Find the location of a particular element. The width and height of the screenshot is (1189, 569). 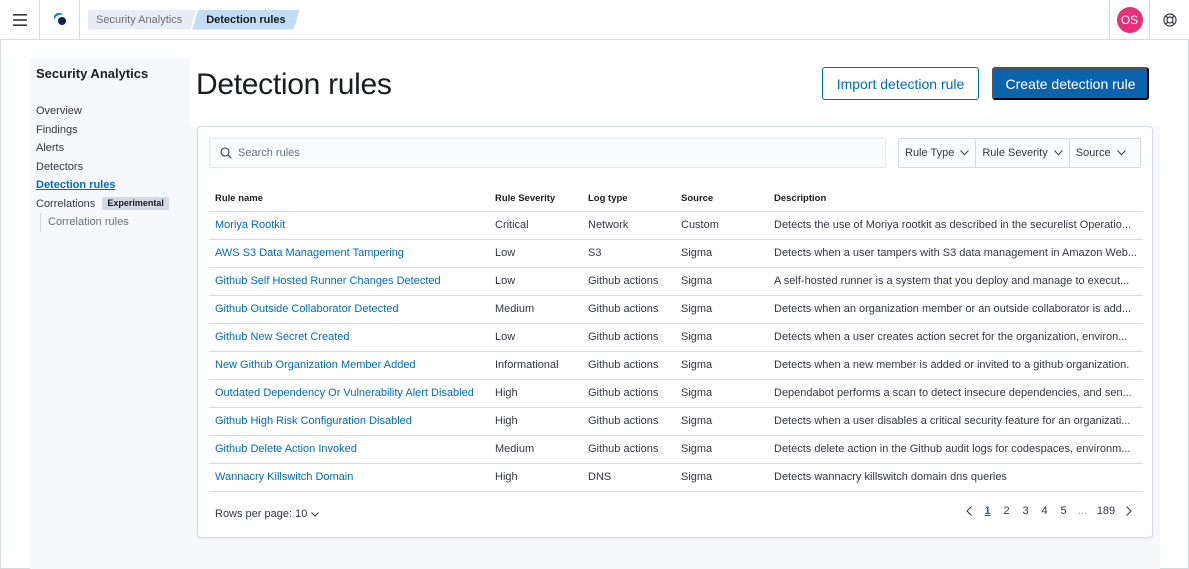

sidebar-item-correlation-rules: Correlation rules is located at coordinates (113, 222).